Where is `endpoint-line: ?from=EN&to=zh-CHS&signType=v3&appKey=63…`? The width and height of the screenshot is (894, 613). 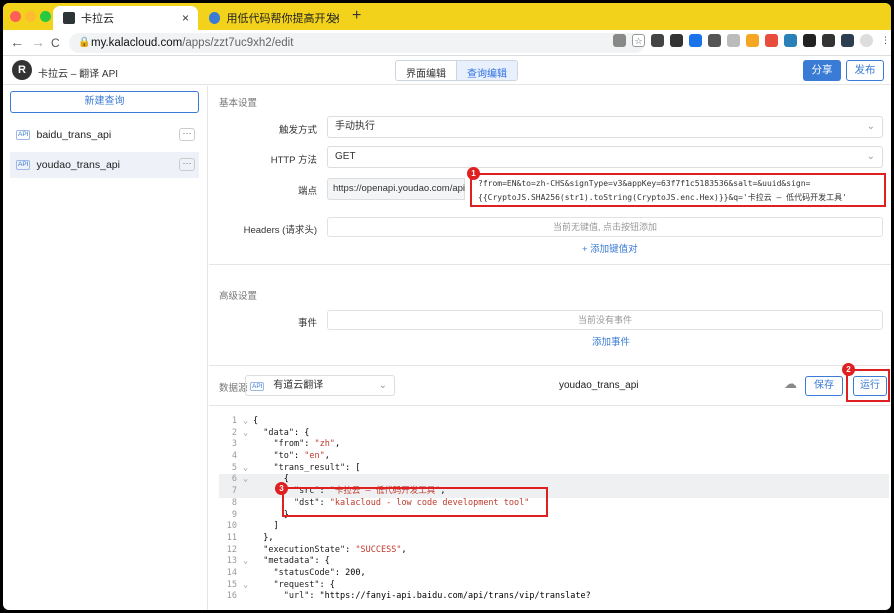
endpoint-line: ?from=EN&to=zh-CHS&signType=v3&appKey=63… is located at coordinates (644, 183).